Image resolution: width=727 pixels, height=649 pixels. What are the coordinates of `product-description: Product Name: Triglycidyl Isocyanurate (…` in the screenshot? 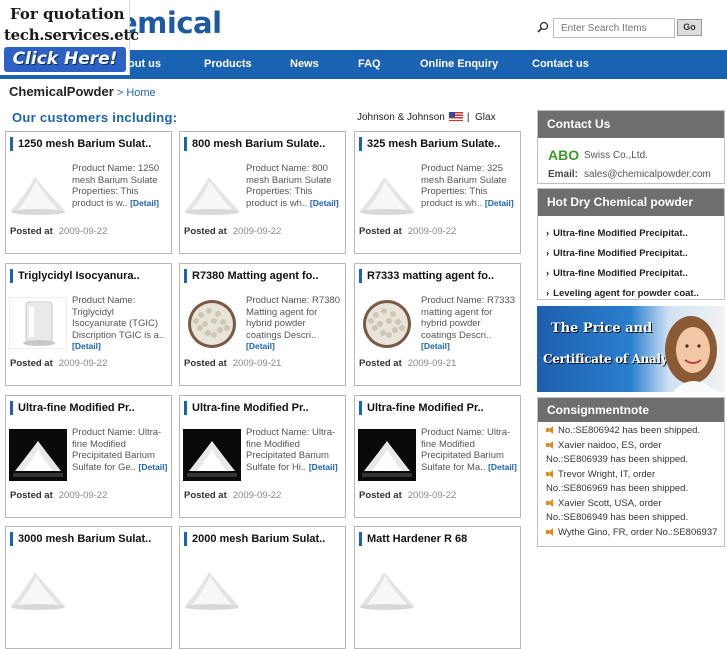 It's located at (120, 324).